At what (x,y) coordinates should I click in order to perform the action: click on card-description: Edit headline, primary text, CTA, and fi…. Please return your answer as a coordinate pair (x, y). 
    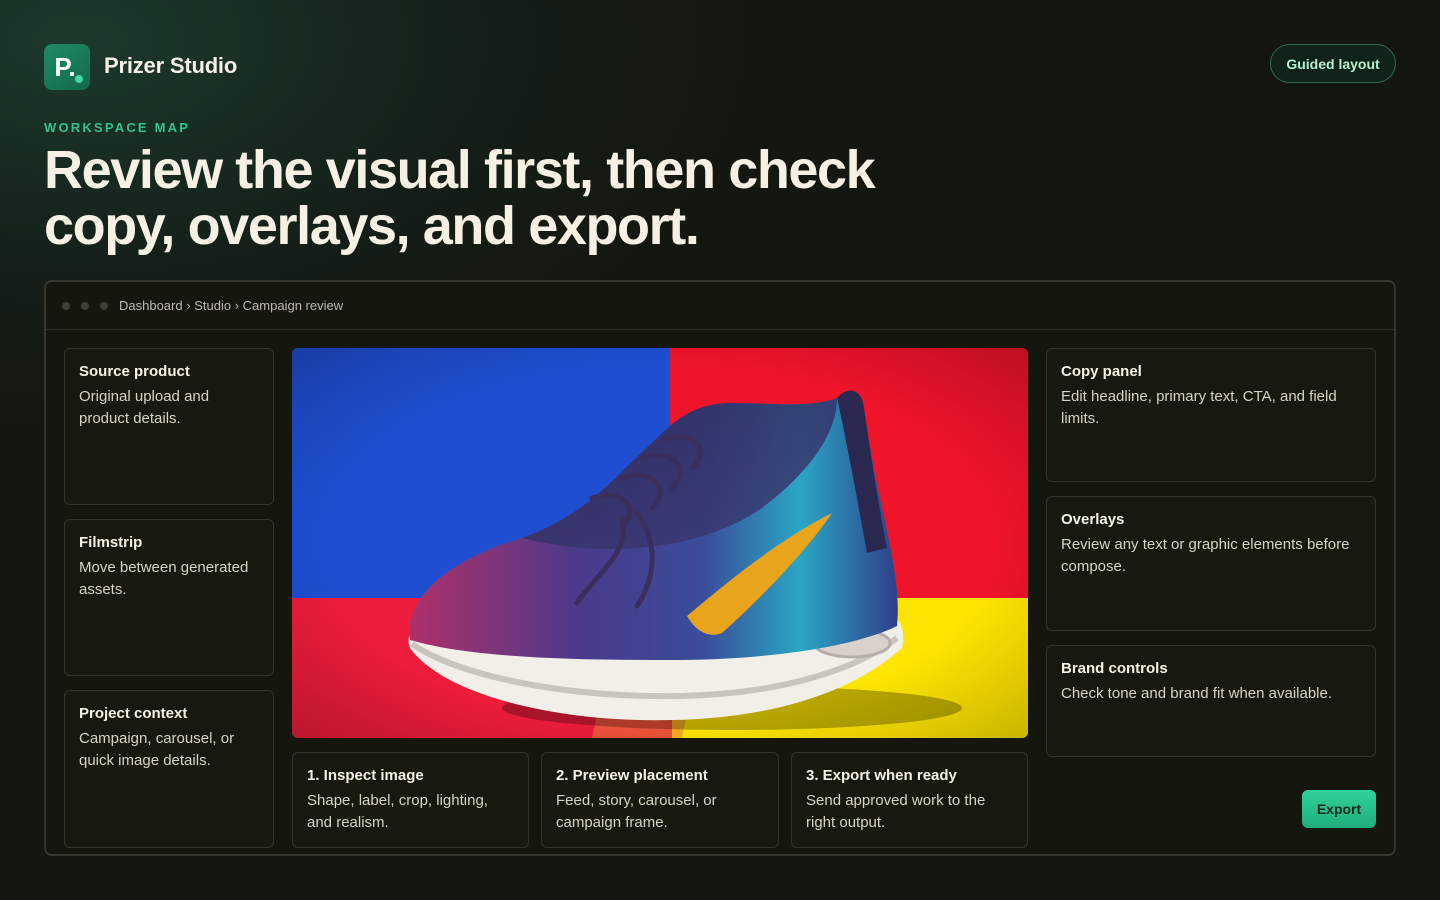
    Looking at the image, I should click on (1199, 407).